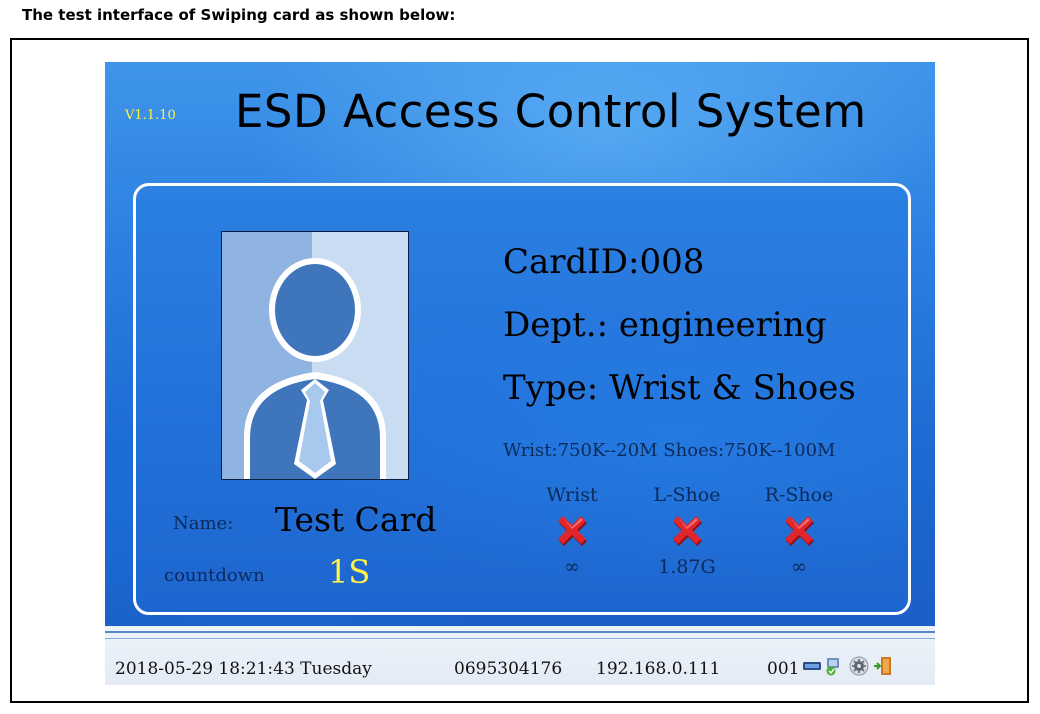 The height and width of the screenshot is (714, 1040). Describe the element at coordinates (604, 262) in the screenshot. I see `card-id-text: CardID:008` at that location.